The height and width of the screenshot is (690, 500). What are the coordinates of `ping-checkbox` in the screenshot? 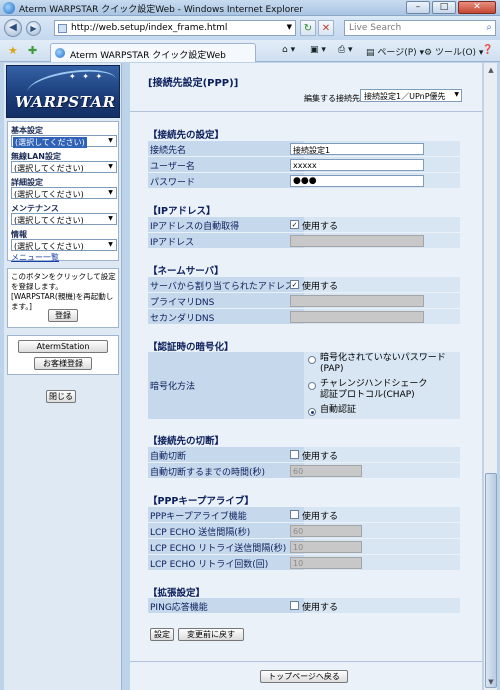 It's located at (294, 605).